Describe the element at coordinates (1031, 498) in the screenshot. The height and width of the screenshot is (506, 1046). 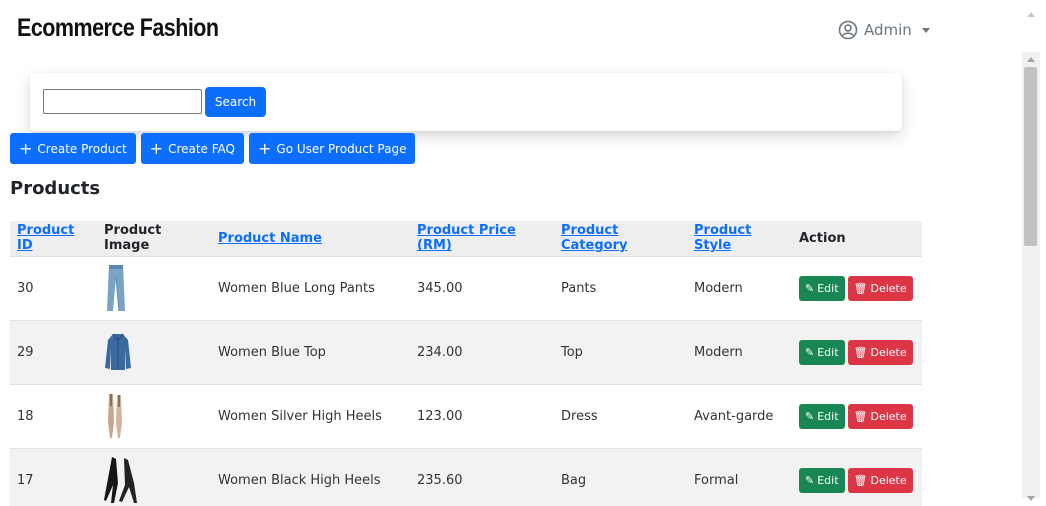
I see `scroll-down-icon` at that location.